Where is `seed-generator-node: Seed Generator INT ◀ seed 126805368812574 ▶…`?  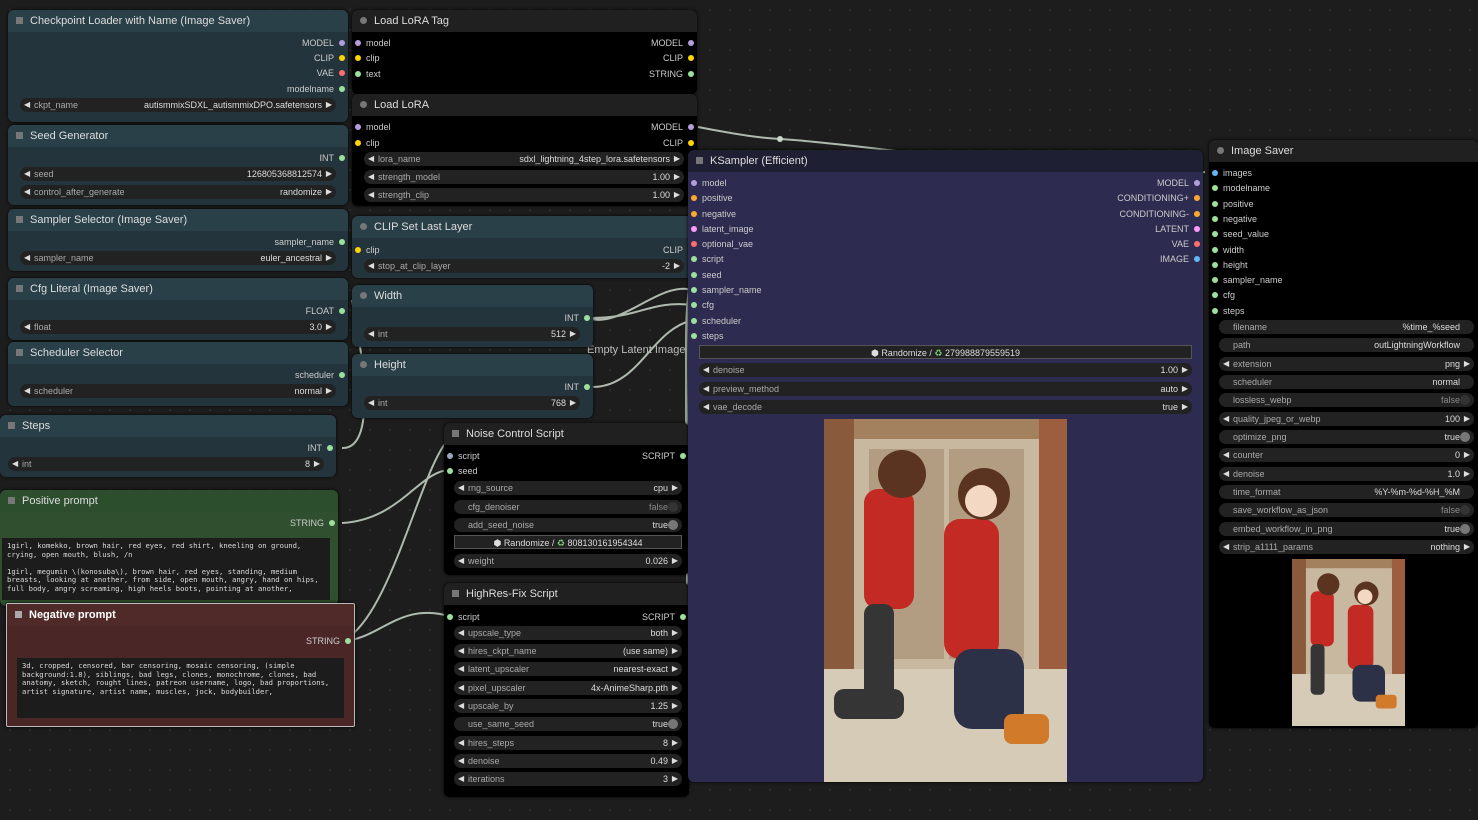 seed-generator-node: Seed Generator INT ◀ seed 126805368812574 ▶… is located at coordinates (178, 165).